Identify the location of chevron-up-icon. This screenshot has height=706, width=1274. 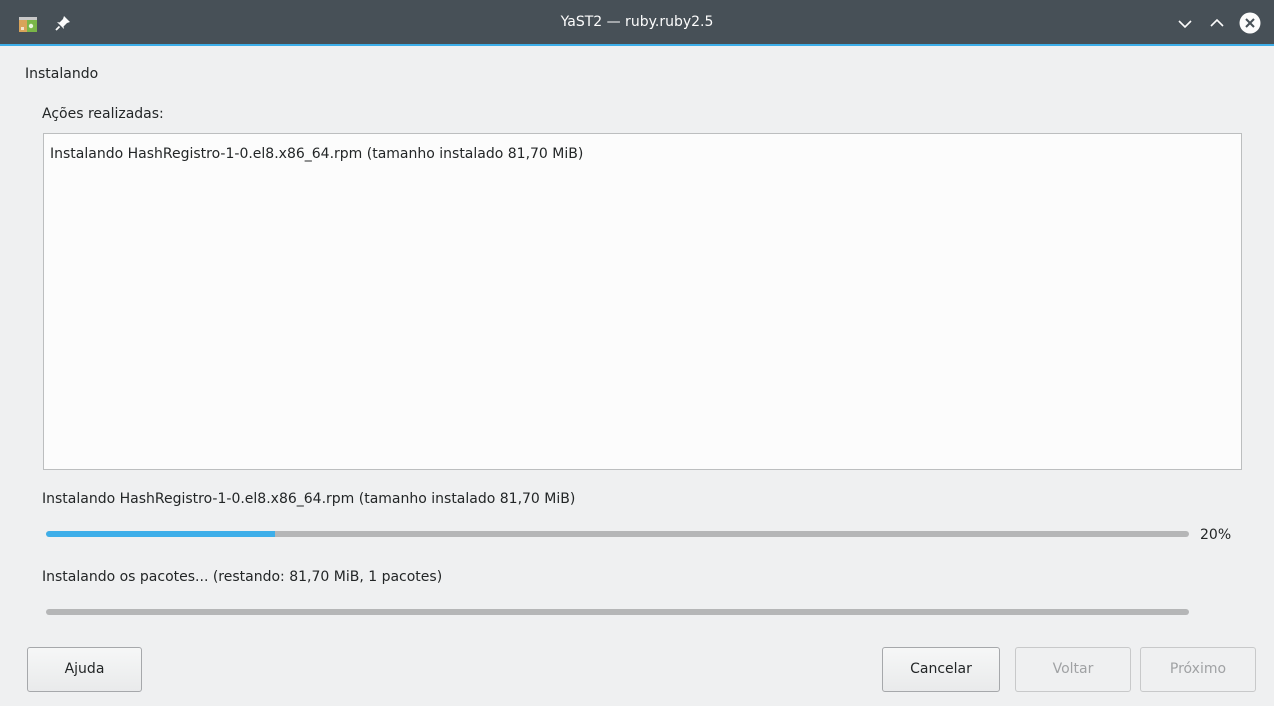
(1217, 22).